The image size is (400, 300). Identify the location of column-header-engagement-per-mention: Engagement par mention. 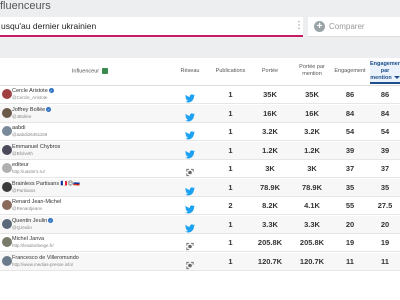
(385, 72).